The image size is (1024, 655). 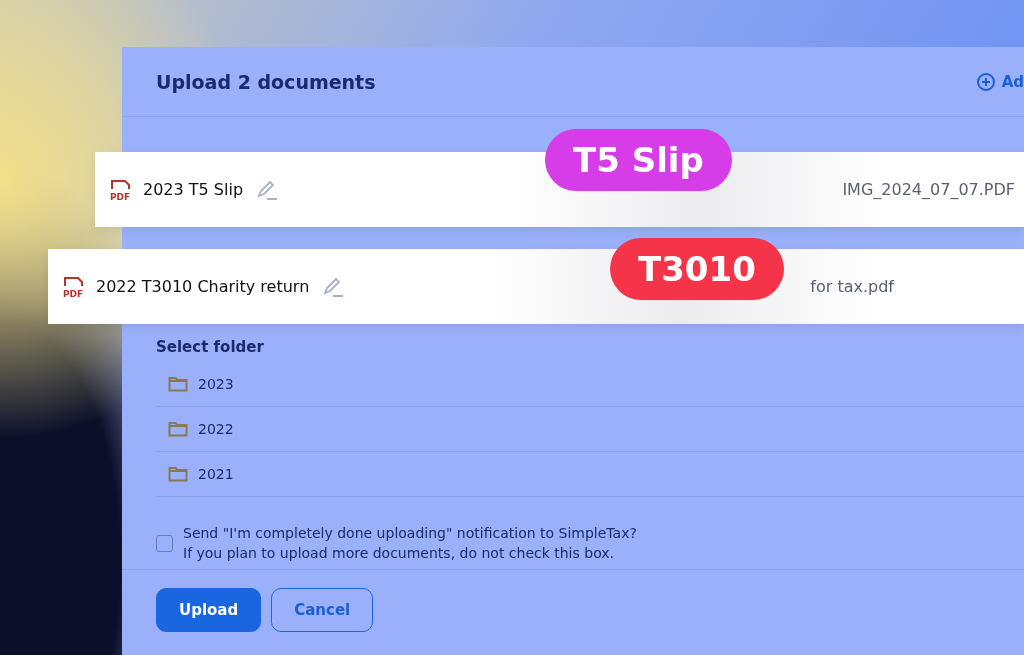 What do you see at coordinates (697, 269) in the screenshot?
I see `document-type-tag: T3010` at bounding box center [697, 269].